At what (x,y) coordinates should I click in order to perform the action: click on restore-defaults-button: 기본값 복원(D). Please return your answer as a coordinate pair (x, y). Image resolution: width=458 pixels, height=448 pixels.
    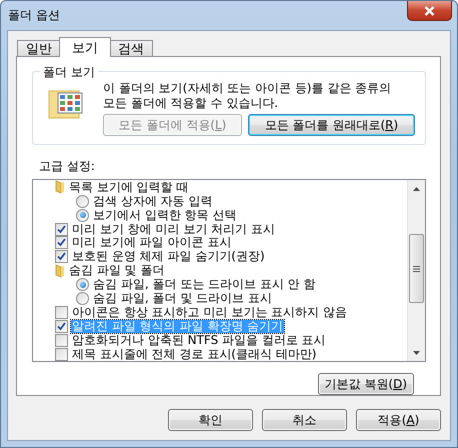
    Looking at the image, I should click on (366, 384).